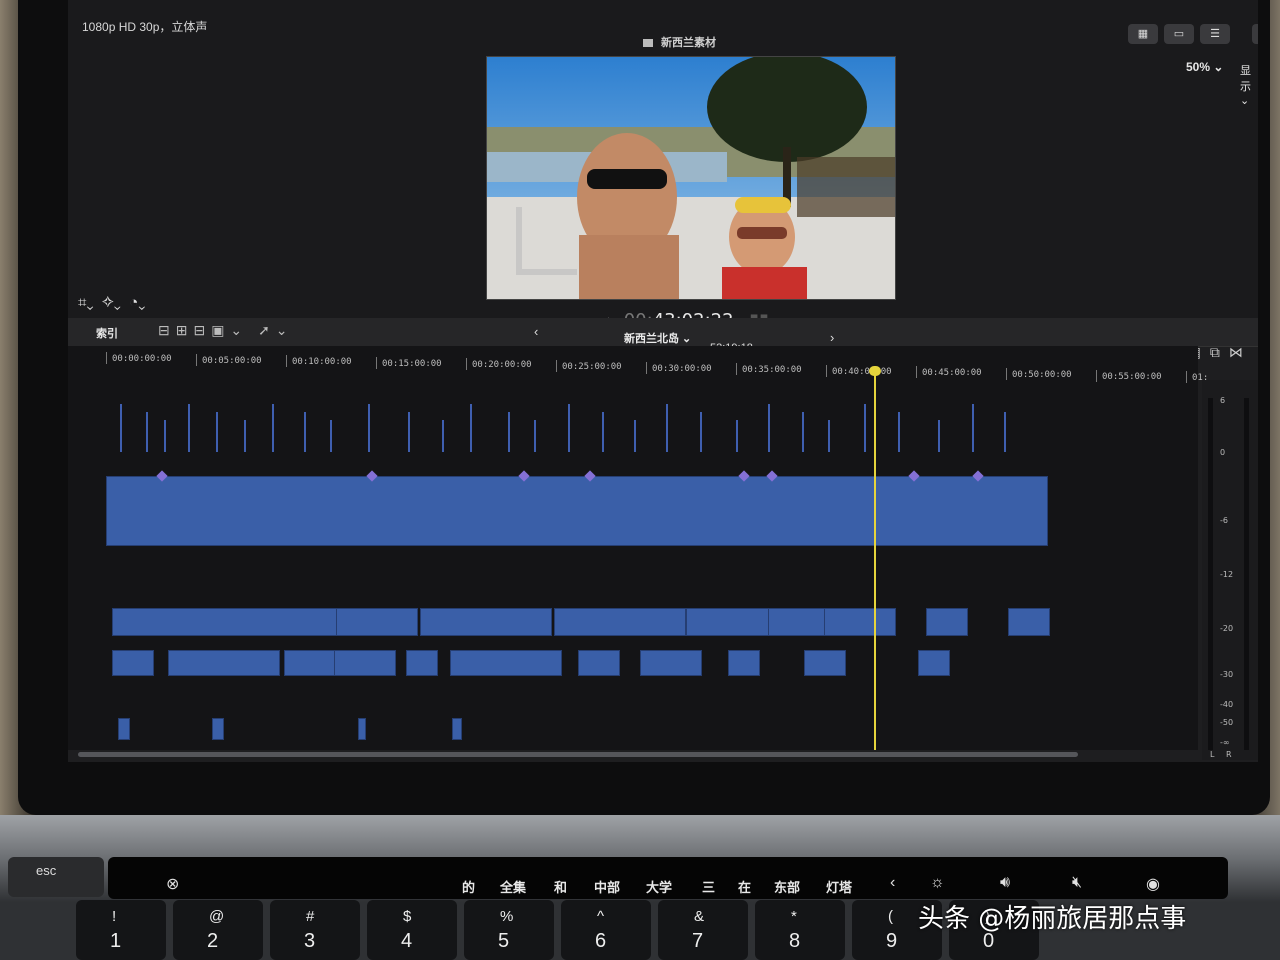 Image resolution: width=1280 pixels, height=960 pixels. Describe the element at coordinates (1240, 352) in the screenshot. I see `transitions-browser-icon: ⋈` at that location.